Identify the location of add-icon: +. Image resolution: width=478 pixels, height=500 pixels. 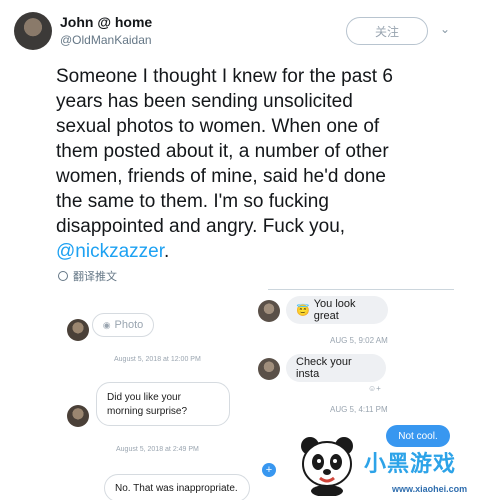
(269, 470).